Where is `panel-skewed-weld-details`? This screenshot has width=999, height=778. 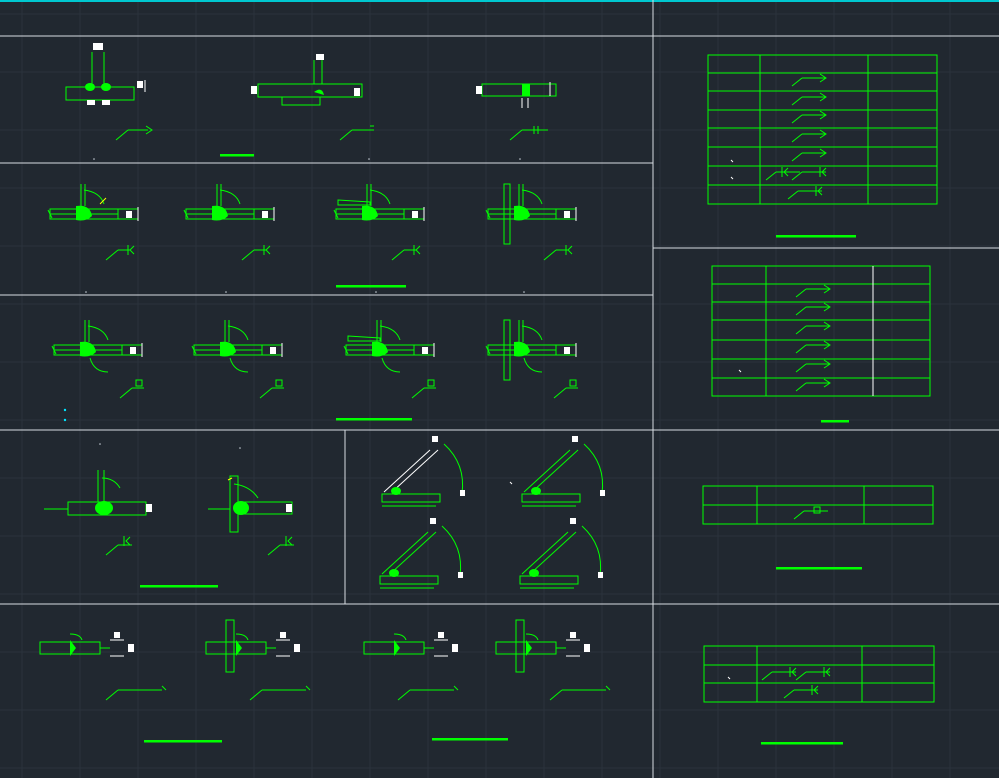 panel-skewed-weld-details is located at coordinates (492, 512).